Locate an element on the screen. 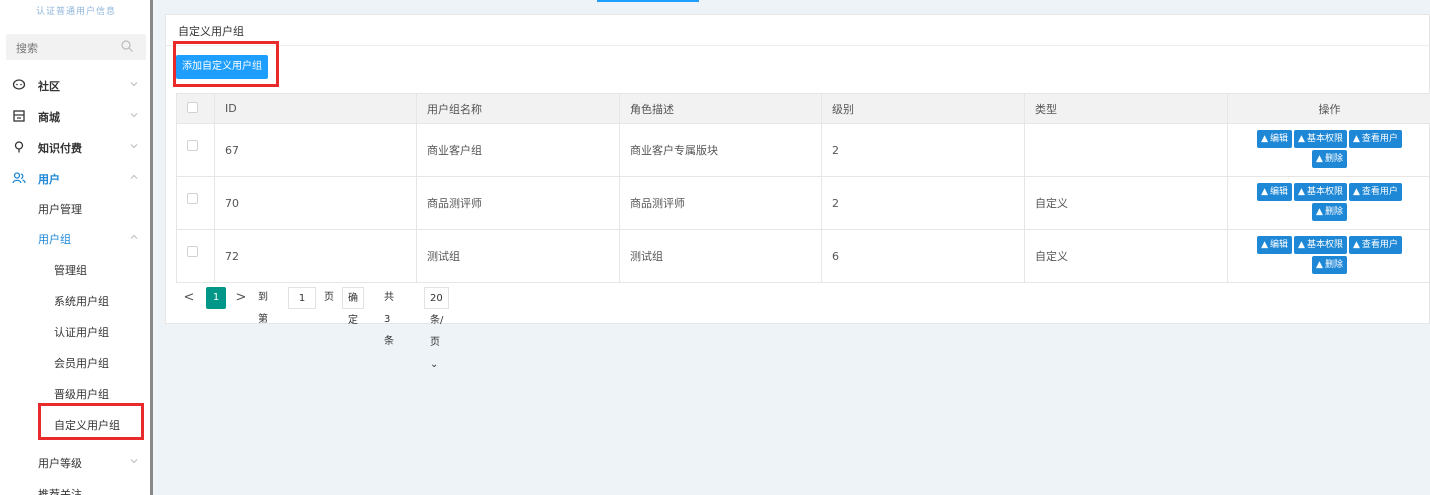 This screenshot has height=495, width=1430. column-header: ID is located at coordinates (315, 108).